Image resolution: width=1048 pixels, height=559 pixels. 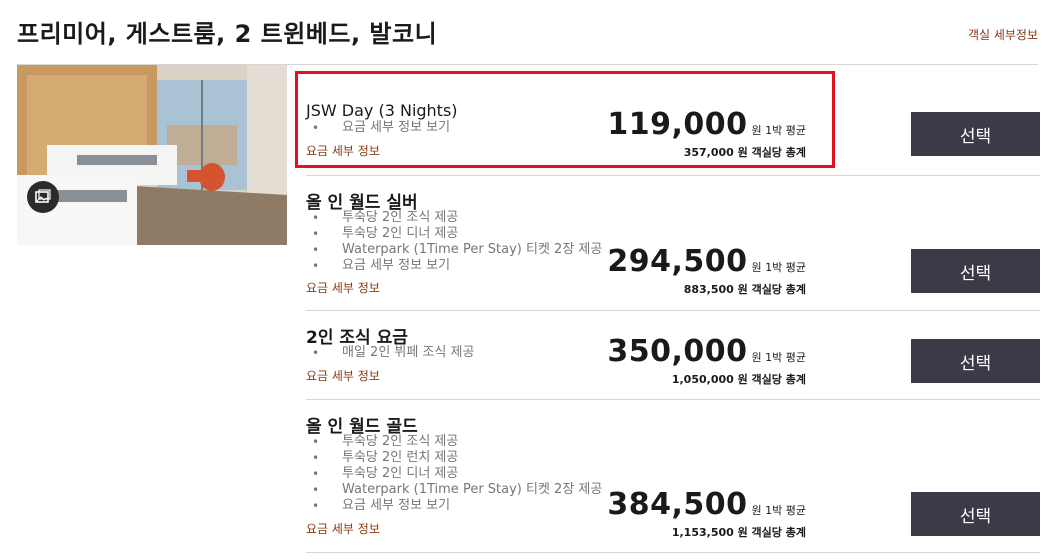 I want to click on room-photo-illustration, so click(x=152, y=155).